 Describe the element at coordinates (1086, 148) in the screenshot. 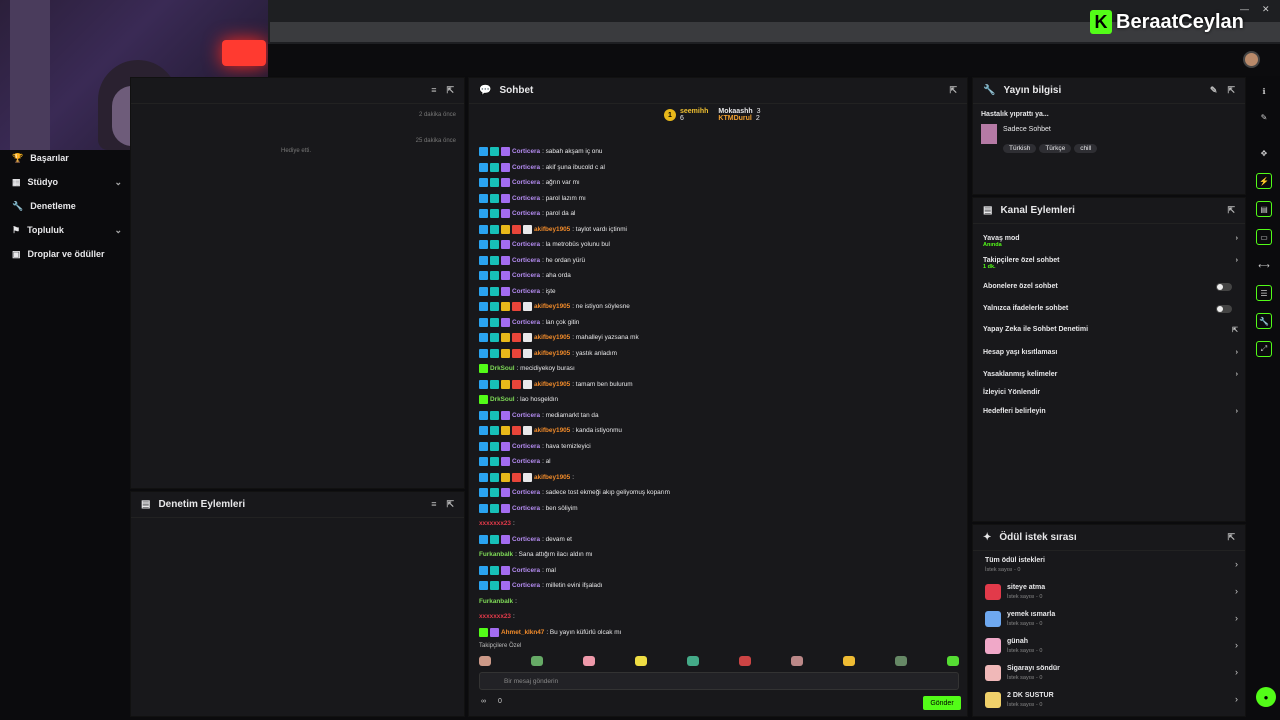

I see `tag: chill` at that location.